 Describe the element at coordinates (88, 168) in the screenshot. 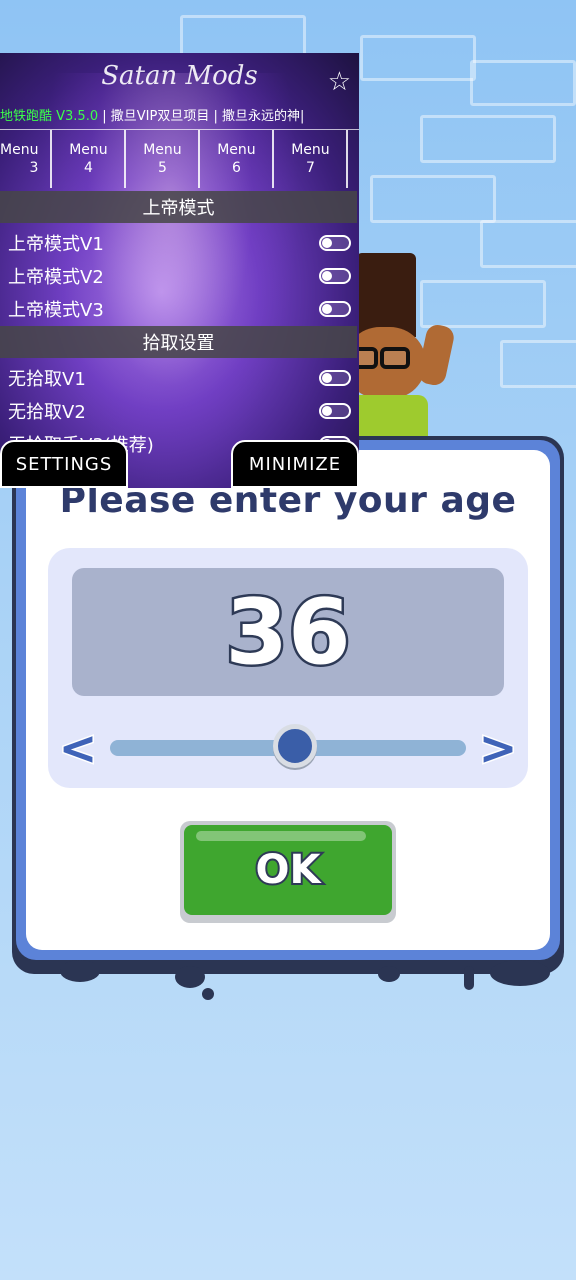

I see `tab-number: 4` at that location.